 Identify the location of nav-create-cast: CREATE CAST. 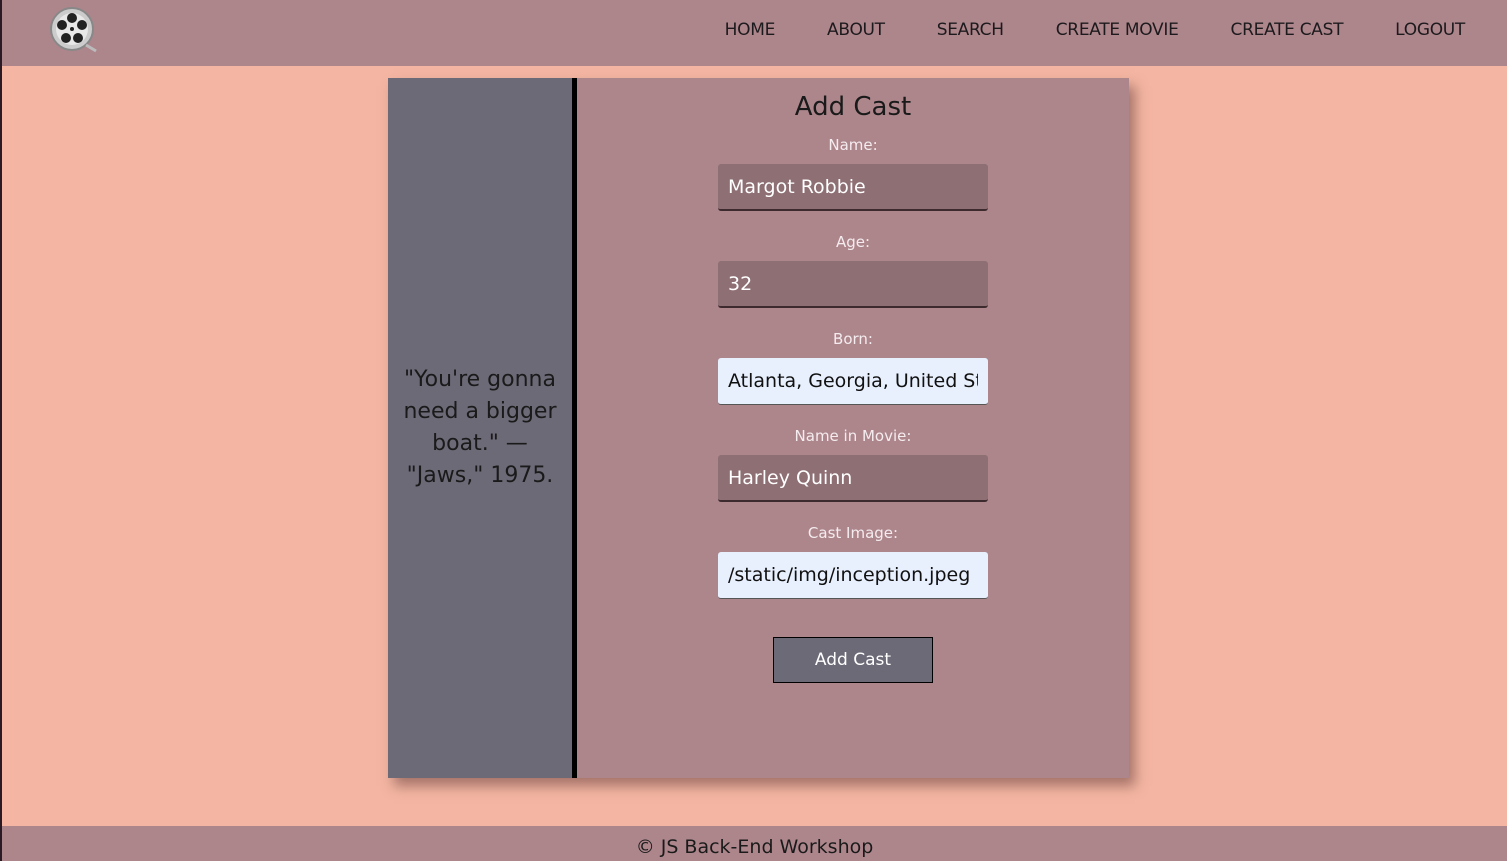
(1287, 30).